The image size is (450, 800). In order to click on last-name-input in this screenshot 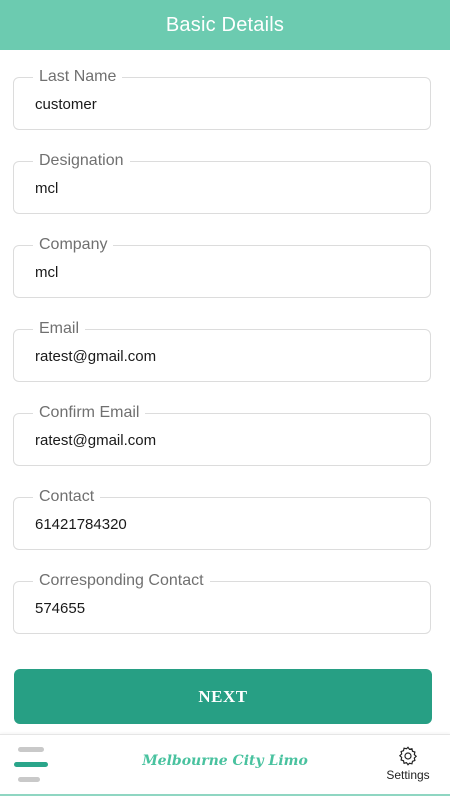, I will do `click(220, 104)`.